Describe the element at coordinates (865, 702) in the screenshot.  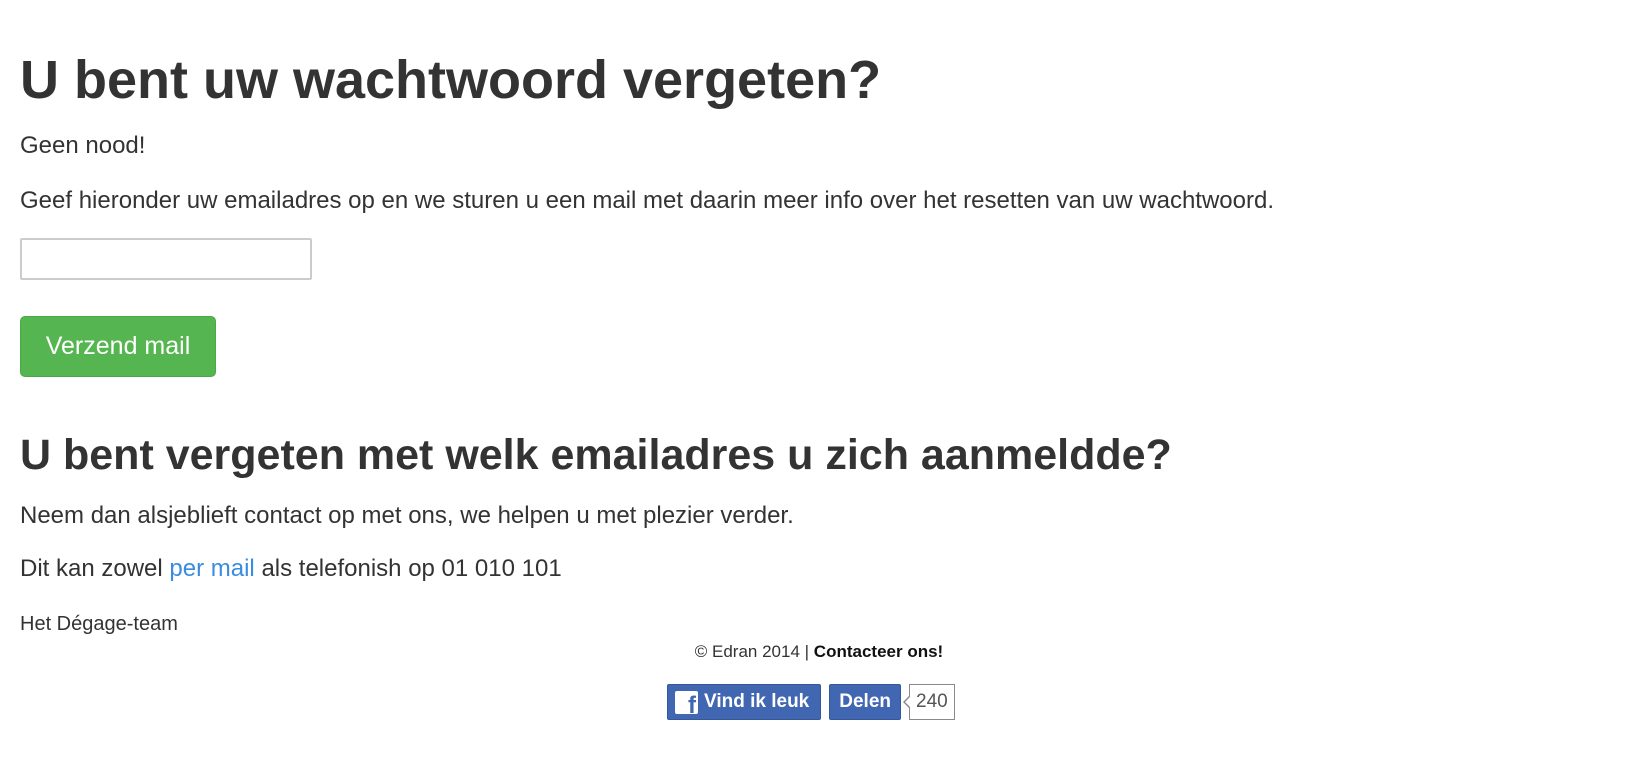
I see `facebook-share-button: Delen` at that location.